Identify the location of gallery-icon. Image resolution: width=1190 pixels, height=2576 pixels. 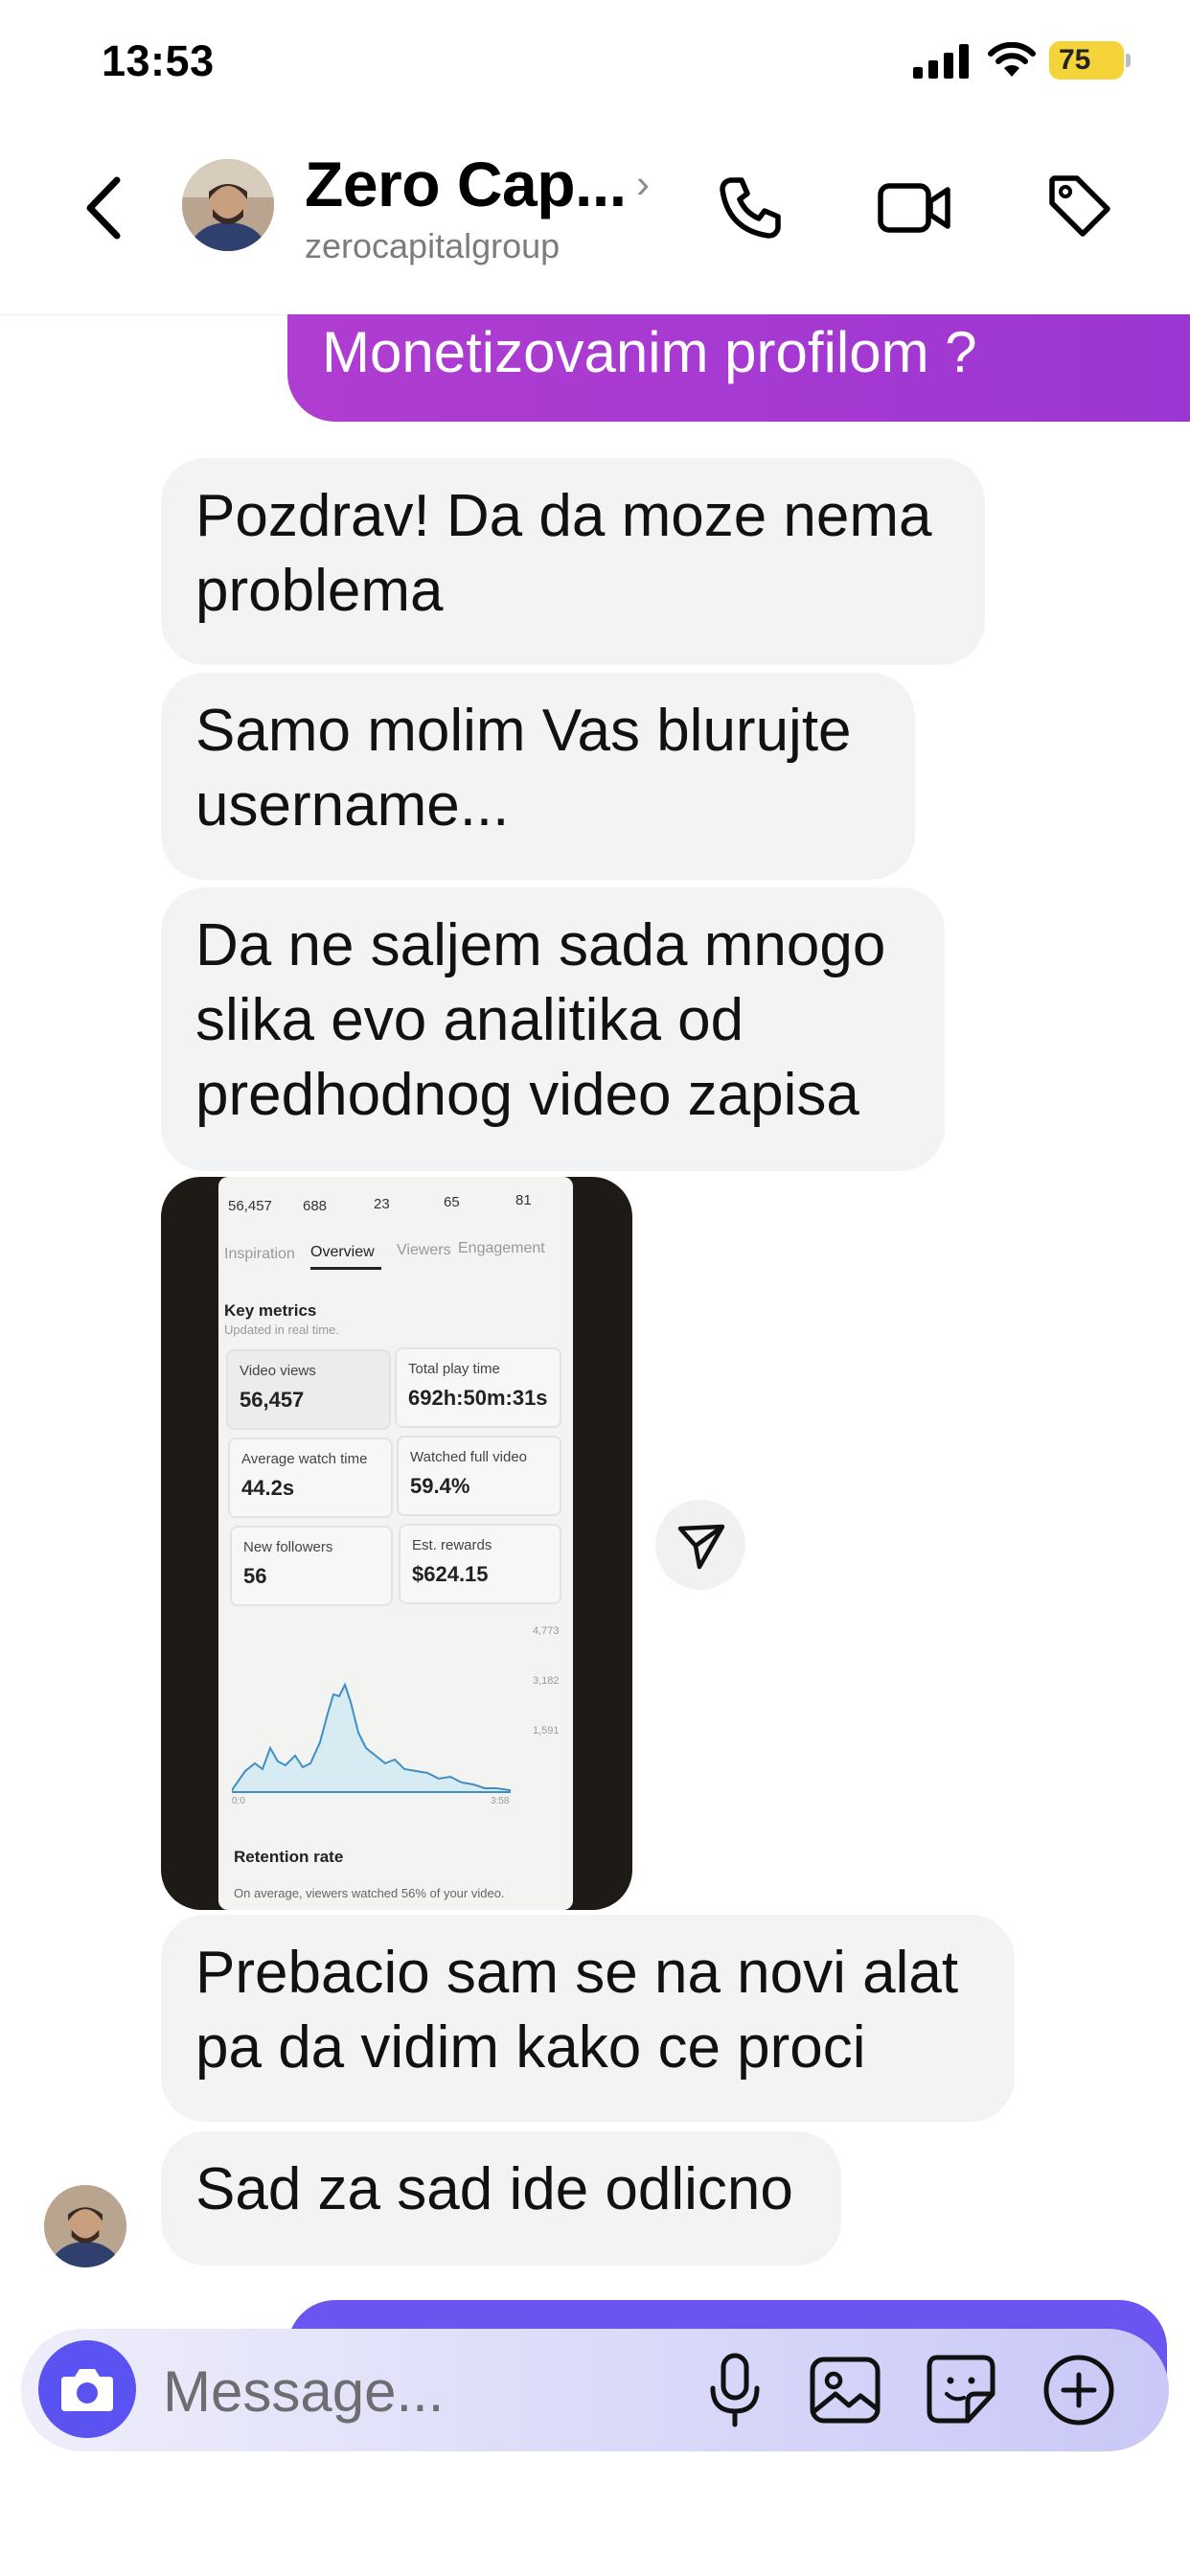
(846, 2390).